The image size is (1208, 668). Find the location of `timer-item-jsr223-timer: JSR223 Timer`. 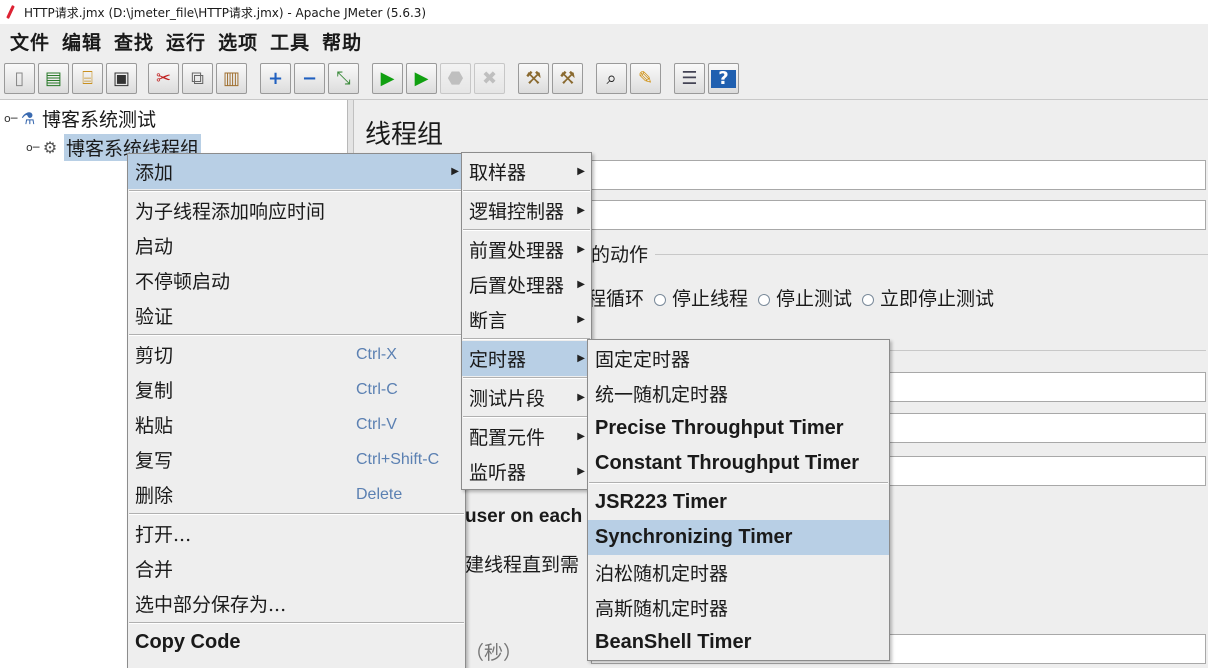

timer-item-jsr223-timer: JSR223 Timer is located at coordinates (738, 502).